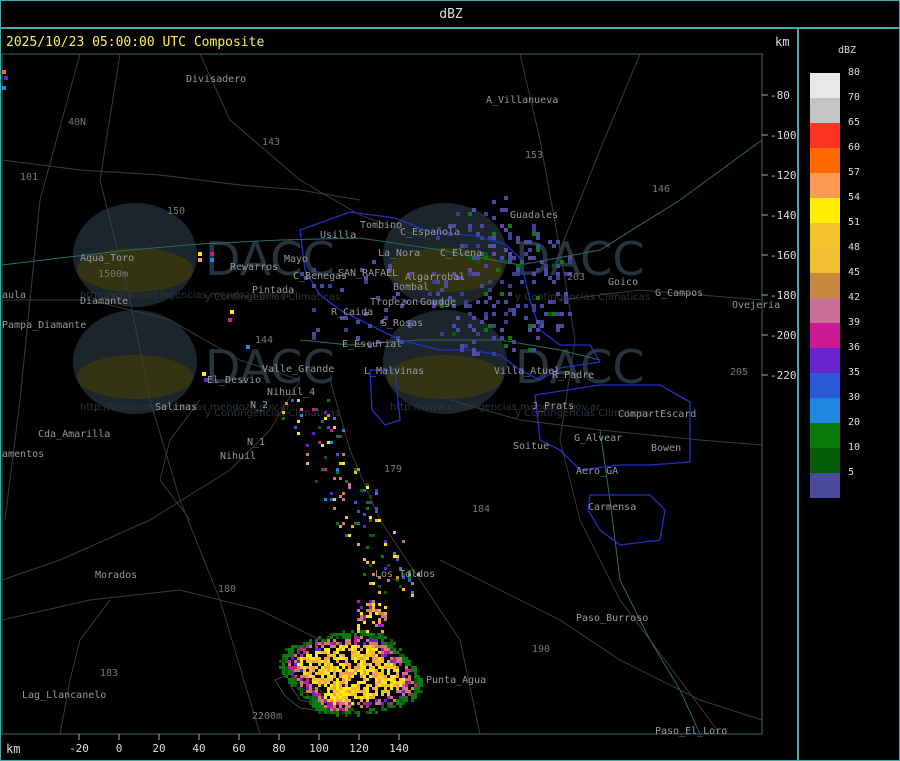 Image resolution: width=900 pixels, height=761 pixels. What do you see at coordinates (216, 79) in the screenshot?
I see `place-label: Divisadero` at bounding box center [216, 79].